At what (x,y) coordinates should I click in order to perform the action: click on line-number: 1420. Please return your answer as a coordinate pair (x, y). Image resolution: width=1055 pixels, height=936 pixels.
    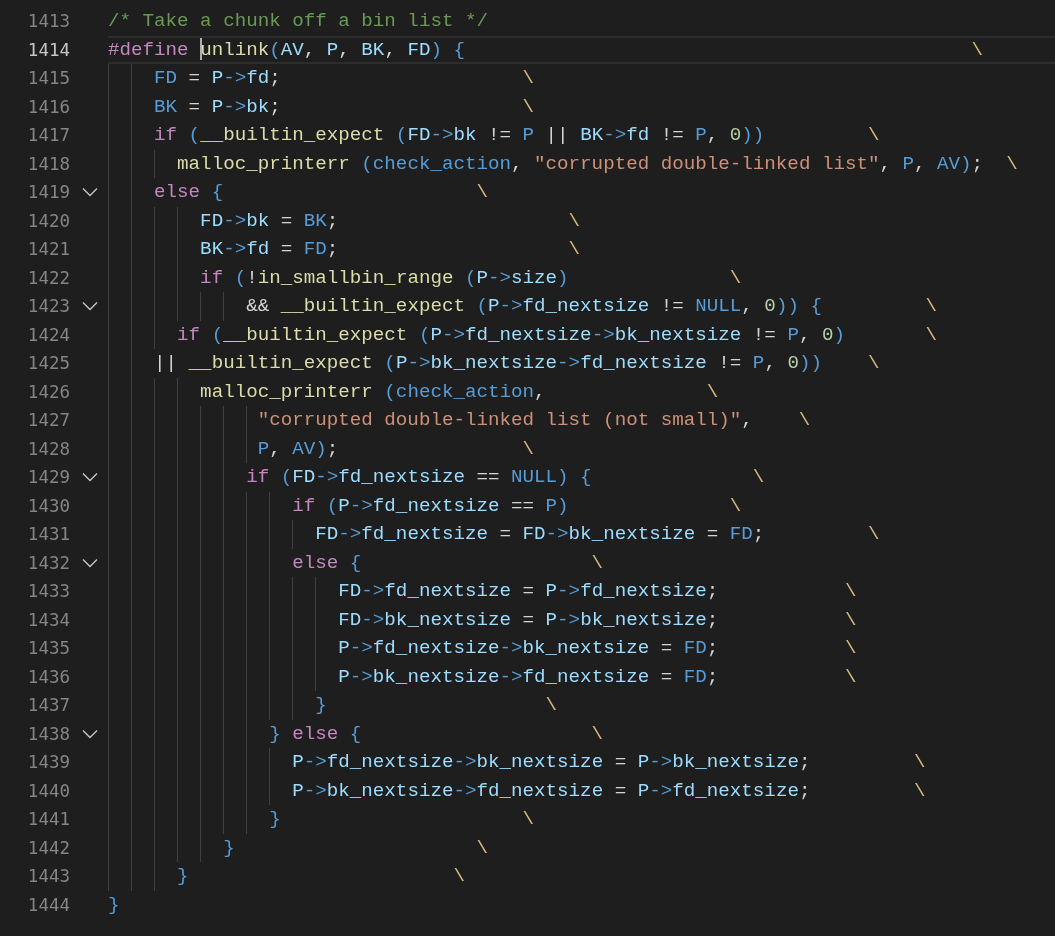
    Looking at the image, I should click on (48, 221).